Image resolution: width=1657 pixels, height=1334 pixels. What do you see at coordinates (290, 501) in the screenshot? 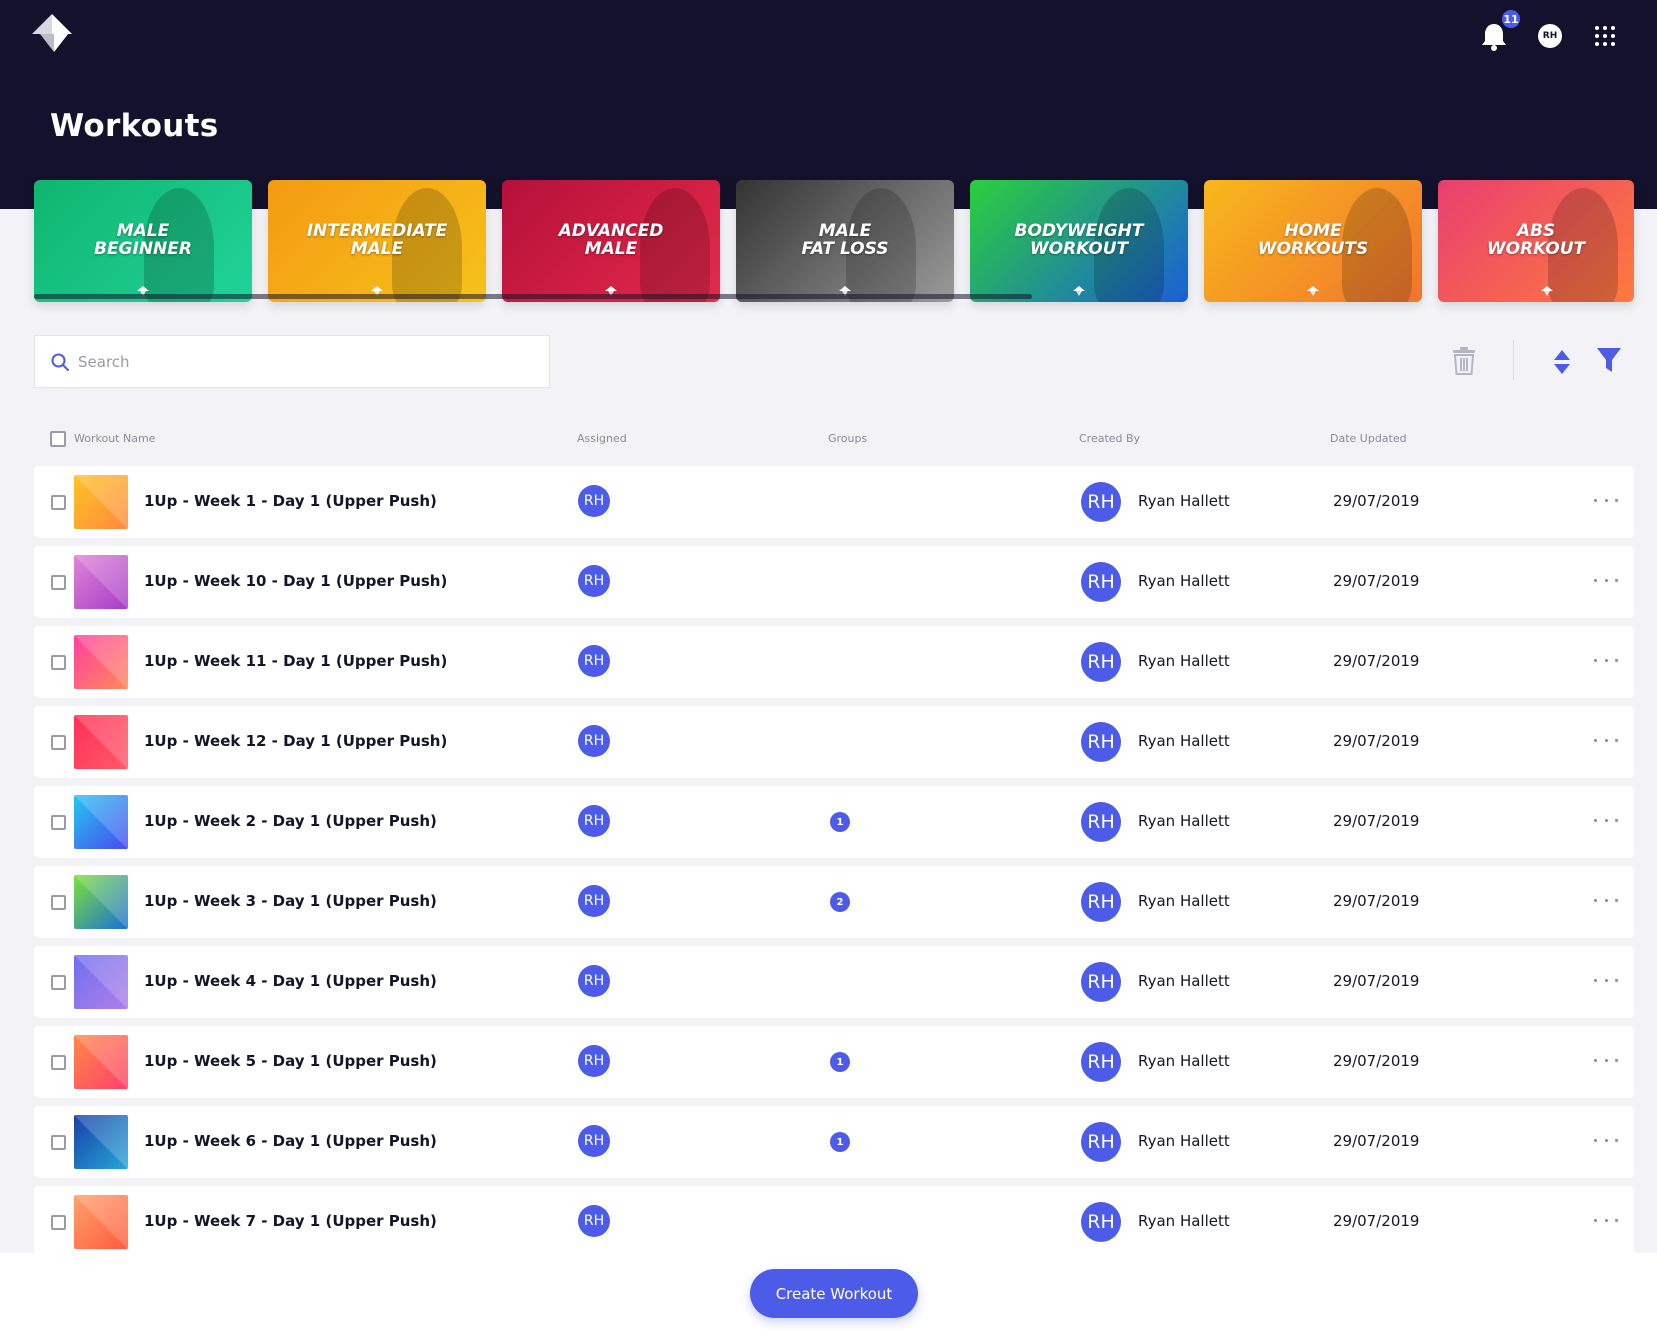
I see `workout-name: 1Up - Week 1 - Day 1 (Upper Push)` at bounding box center [290, 501].